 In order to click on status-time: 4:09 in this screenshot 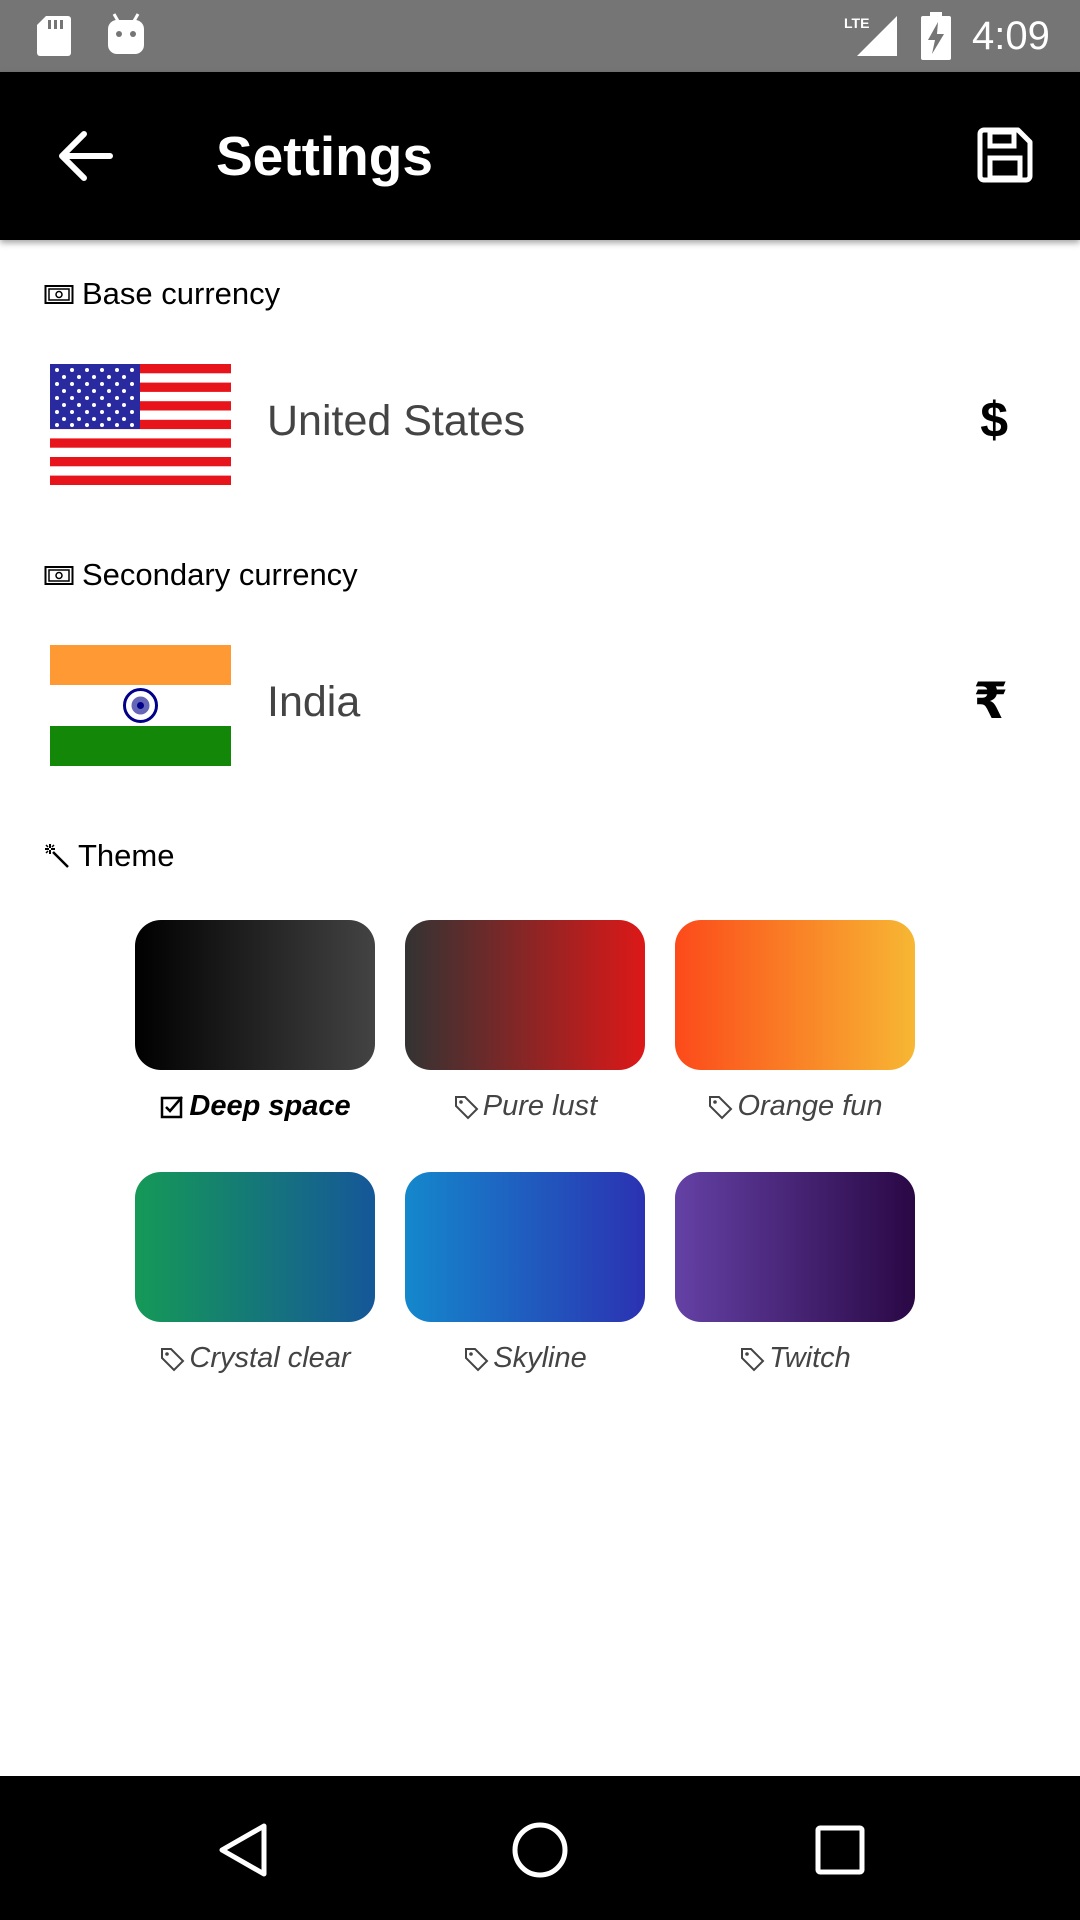, I will do `click(1011, 36)`.